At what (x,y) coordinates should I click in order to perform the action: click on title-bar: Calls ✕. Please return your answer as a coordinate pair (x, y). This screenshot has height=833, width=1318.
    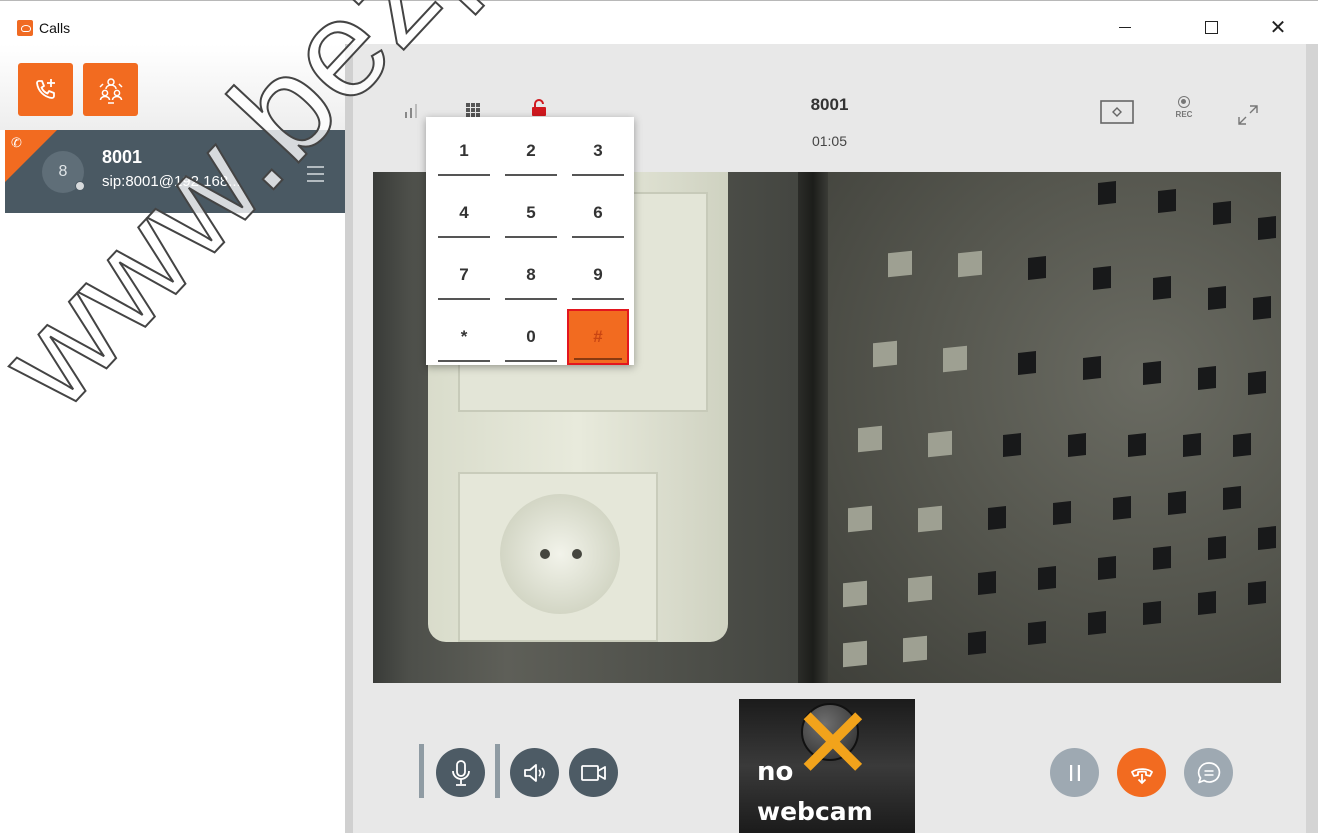
    Looking at the image, I should click on (659, 22).